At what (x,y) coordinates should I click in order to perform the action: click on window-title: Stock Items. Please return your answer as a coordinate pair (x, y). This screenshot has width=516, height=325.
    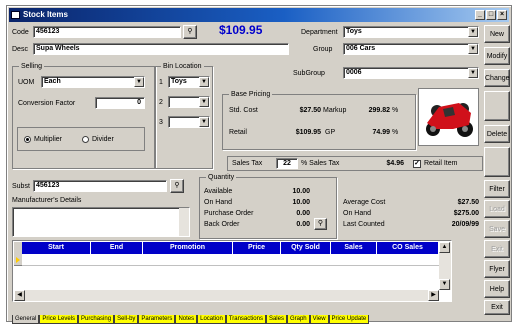
    Looking at the image, I should click on (45, 14).